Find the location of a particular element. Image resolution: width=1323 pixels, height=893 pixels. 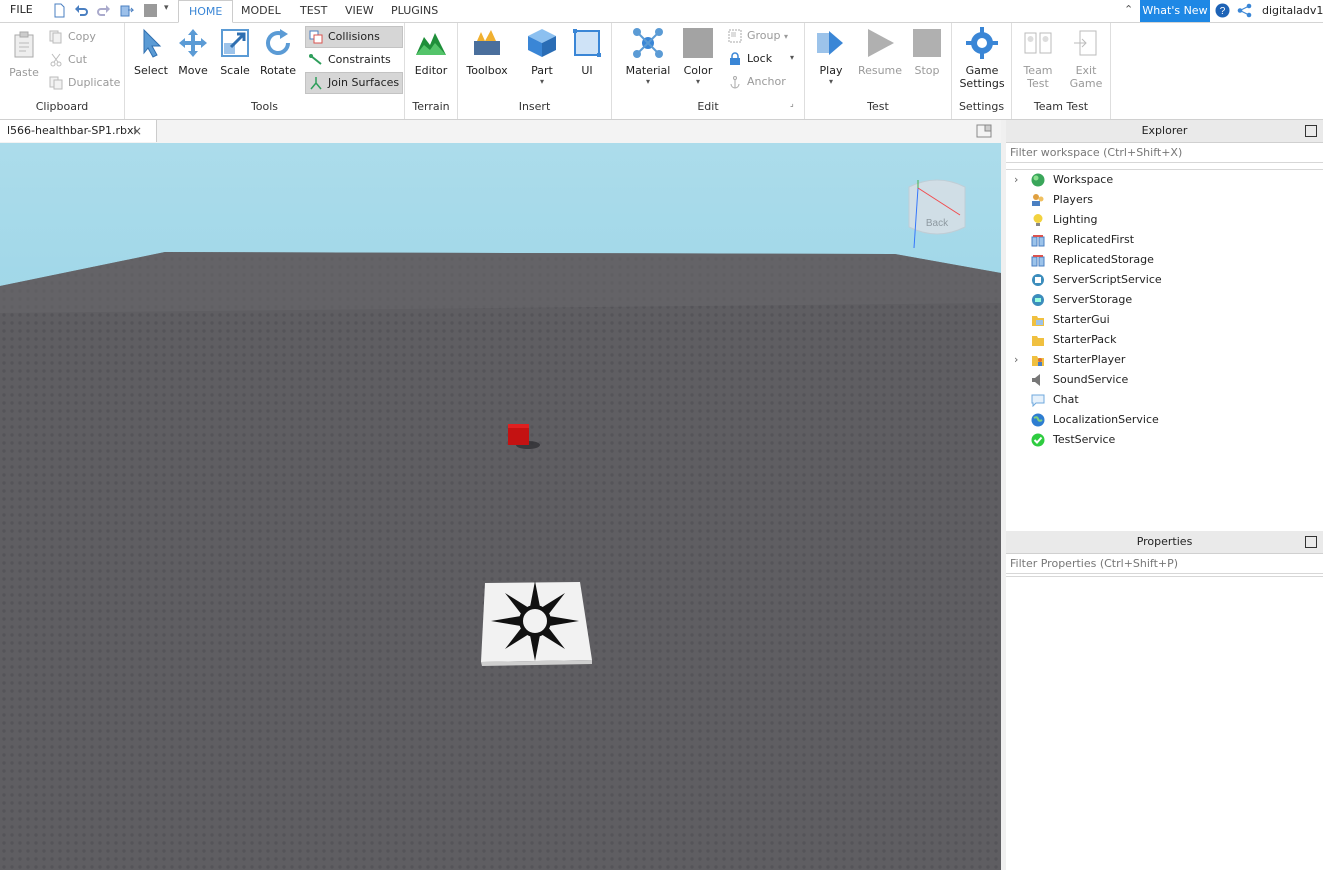

constraints-toggle: Constraints is located at coordinates (348, 60).